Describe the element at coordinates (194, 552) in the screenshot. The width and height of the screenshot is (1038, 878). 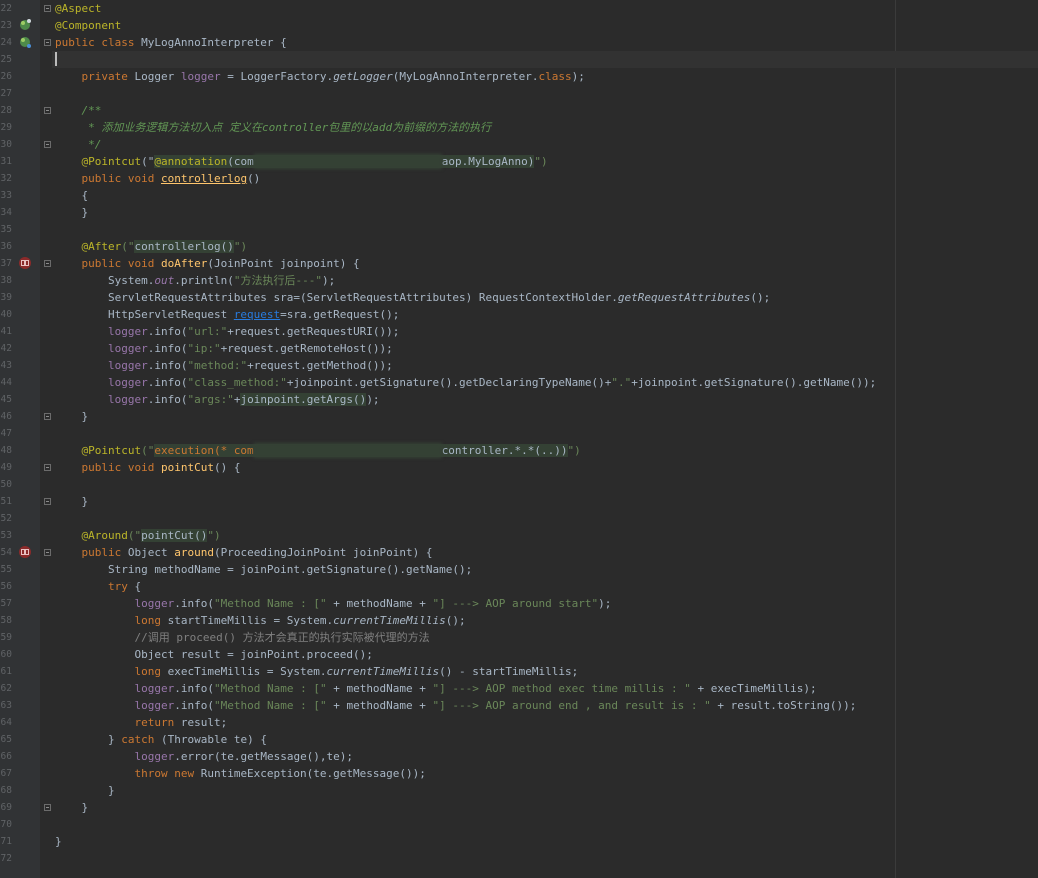
I see `method-name: around` at that location.